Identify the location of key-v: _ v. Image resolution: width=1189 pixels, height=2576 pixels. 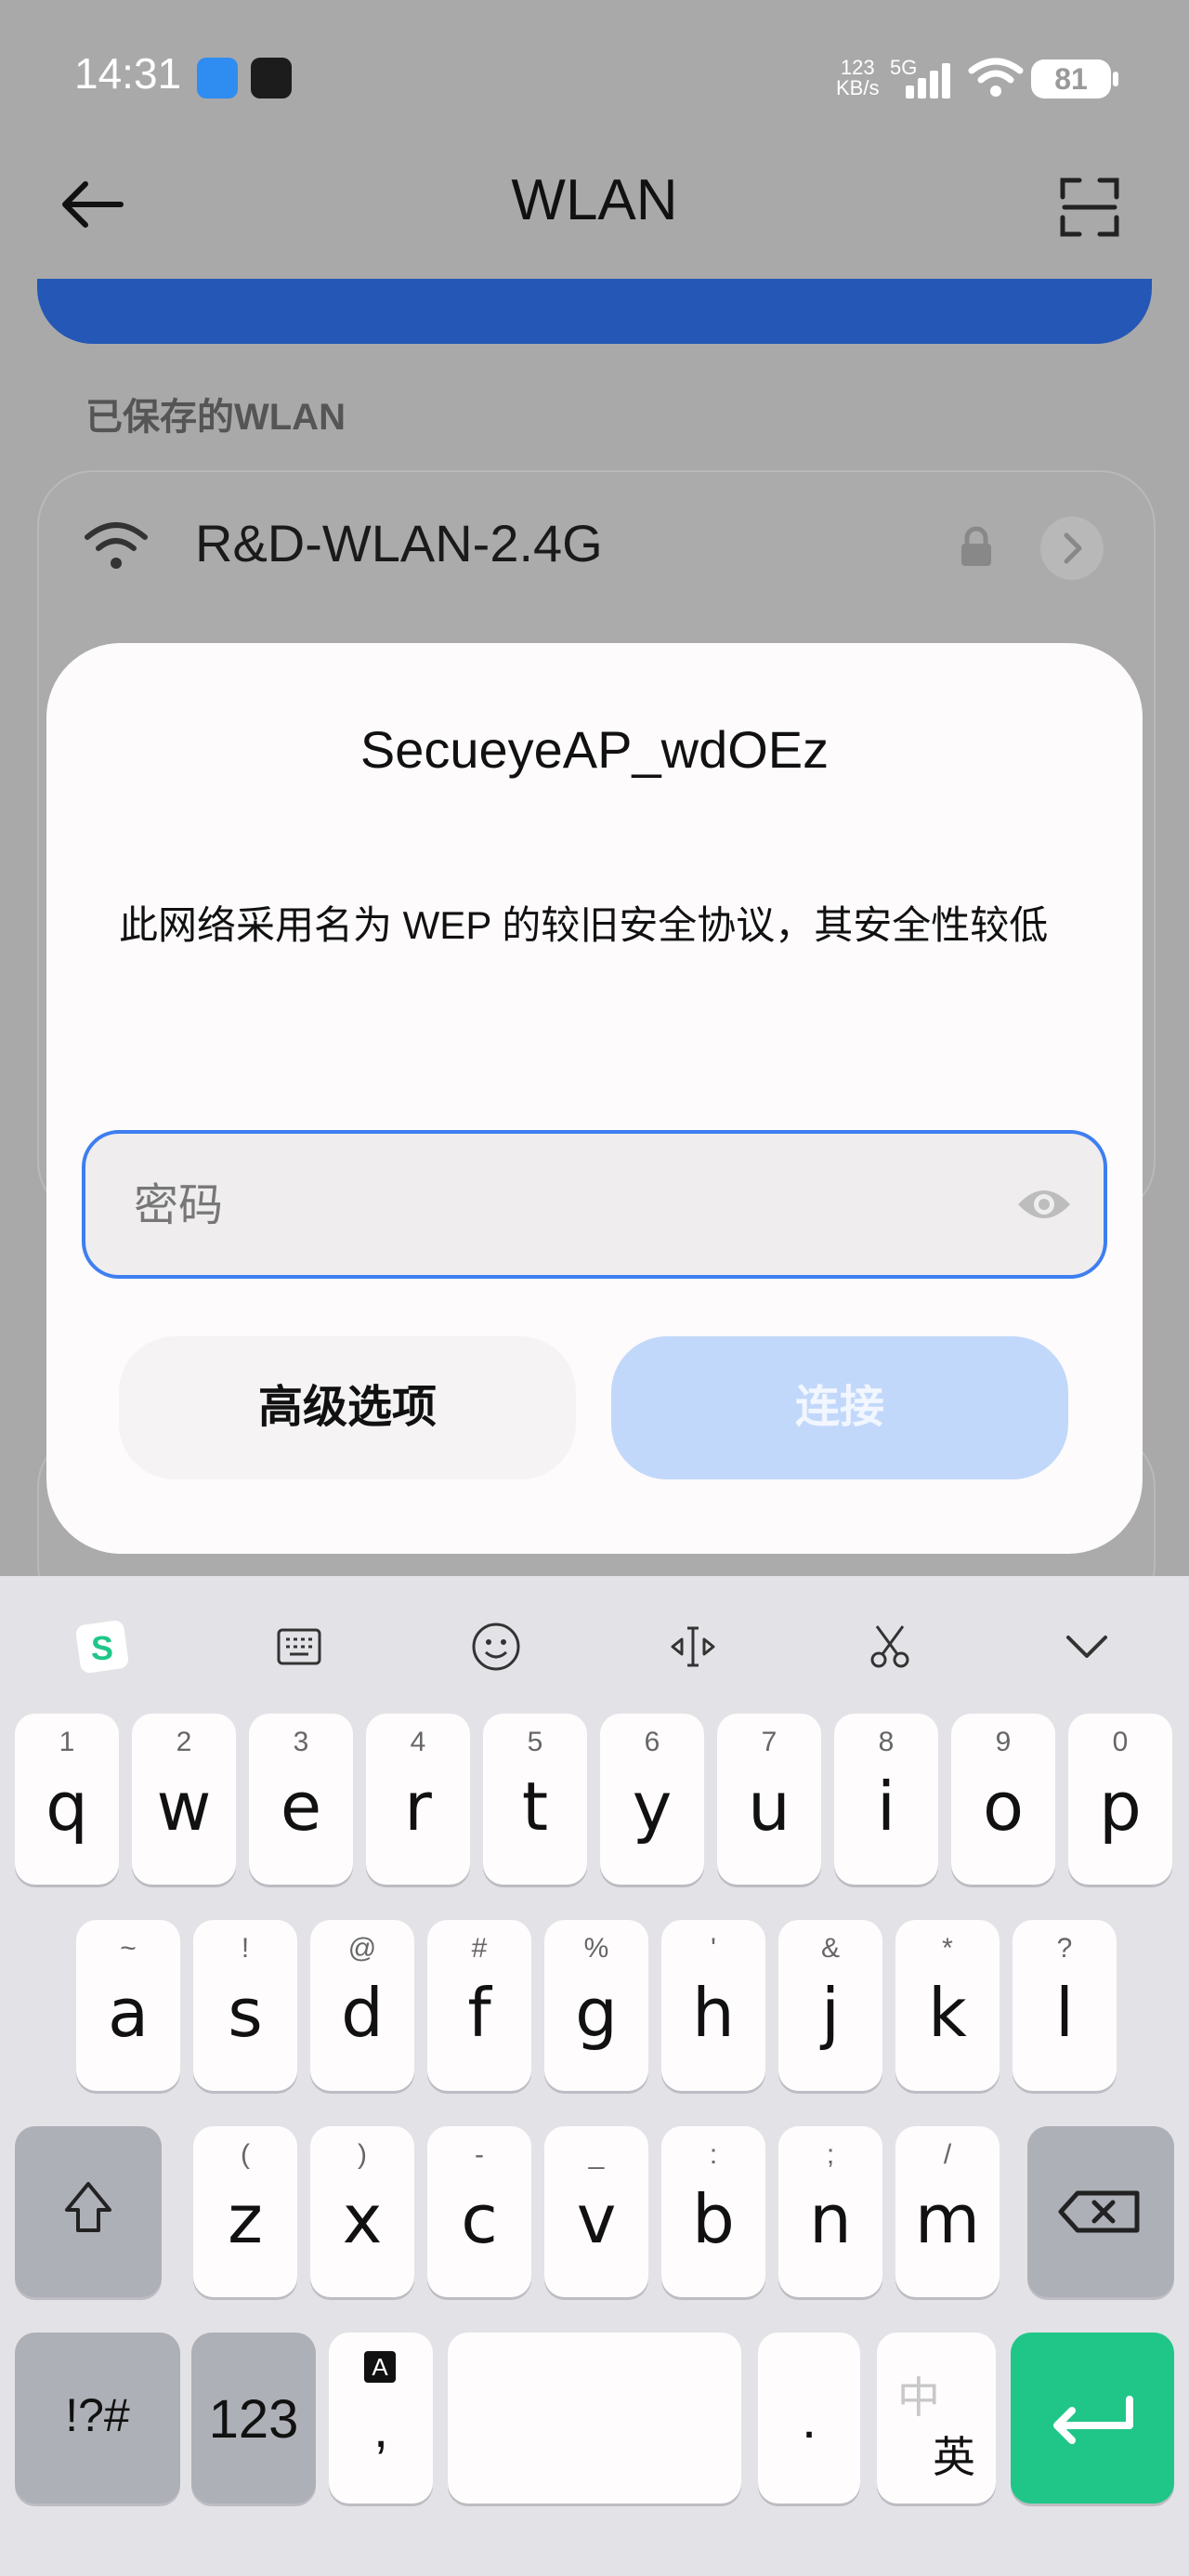
(596, 2211).